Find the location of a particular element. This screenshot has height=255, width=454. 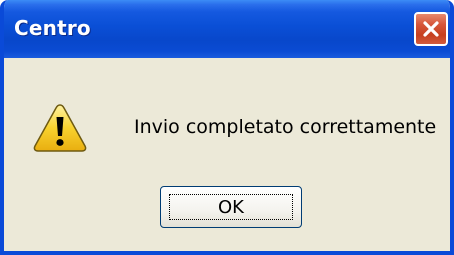

close-icon is located at coordinates (431, 29).